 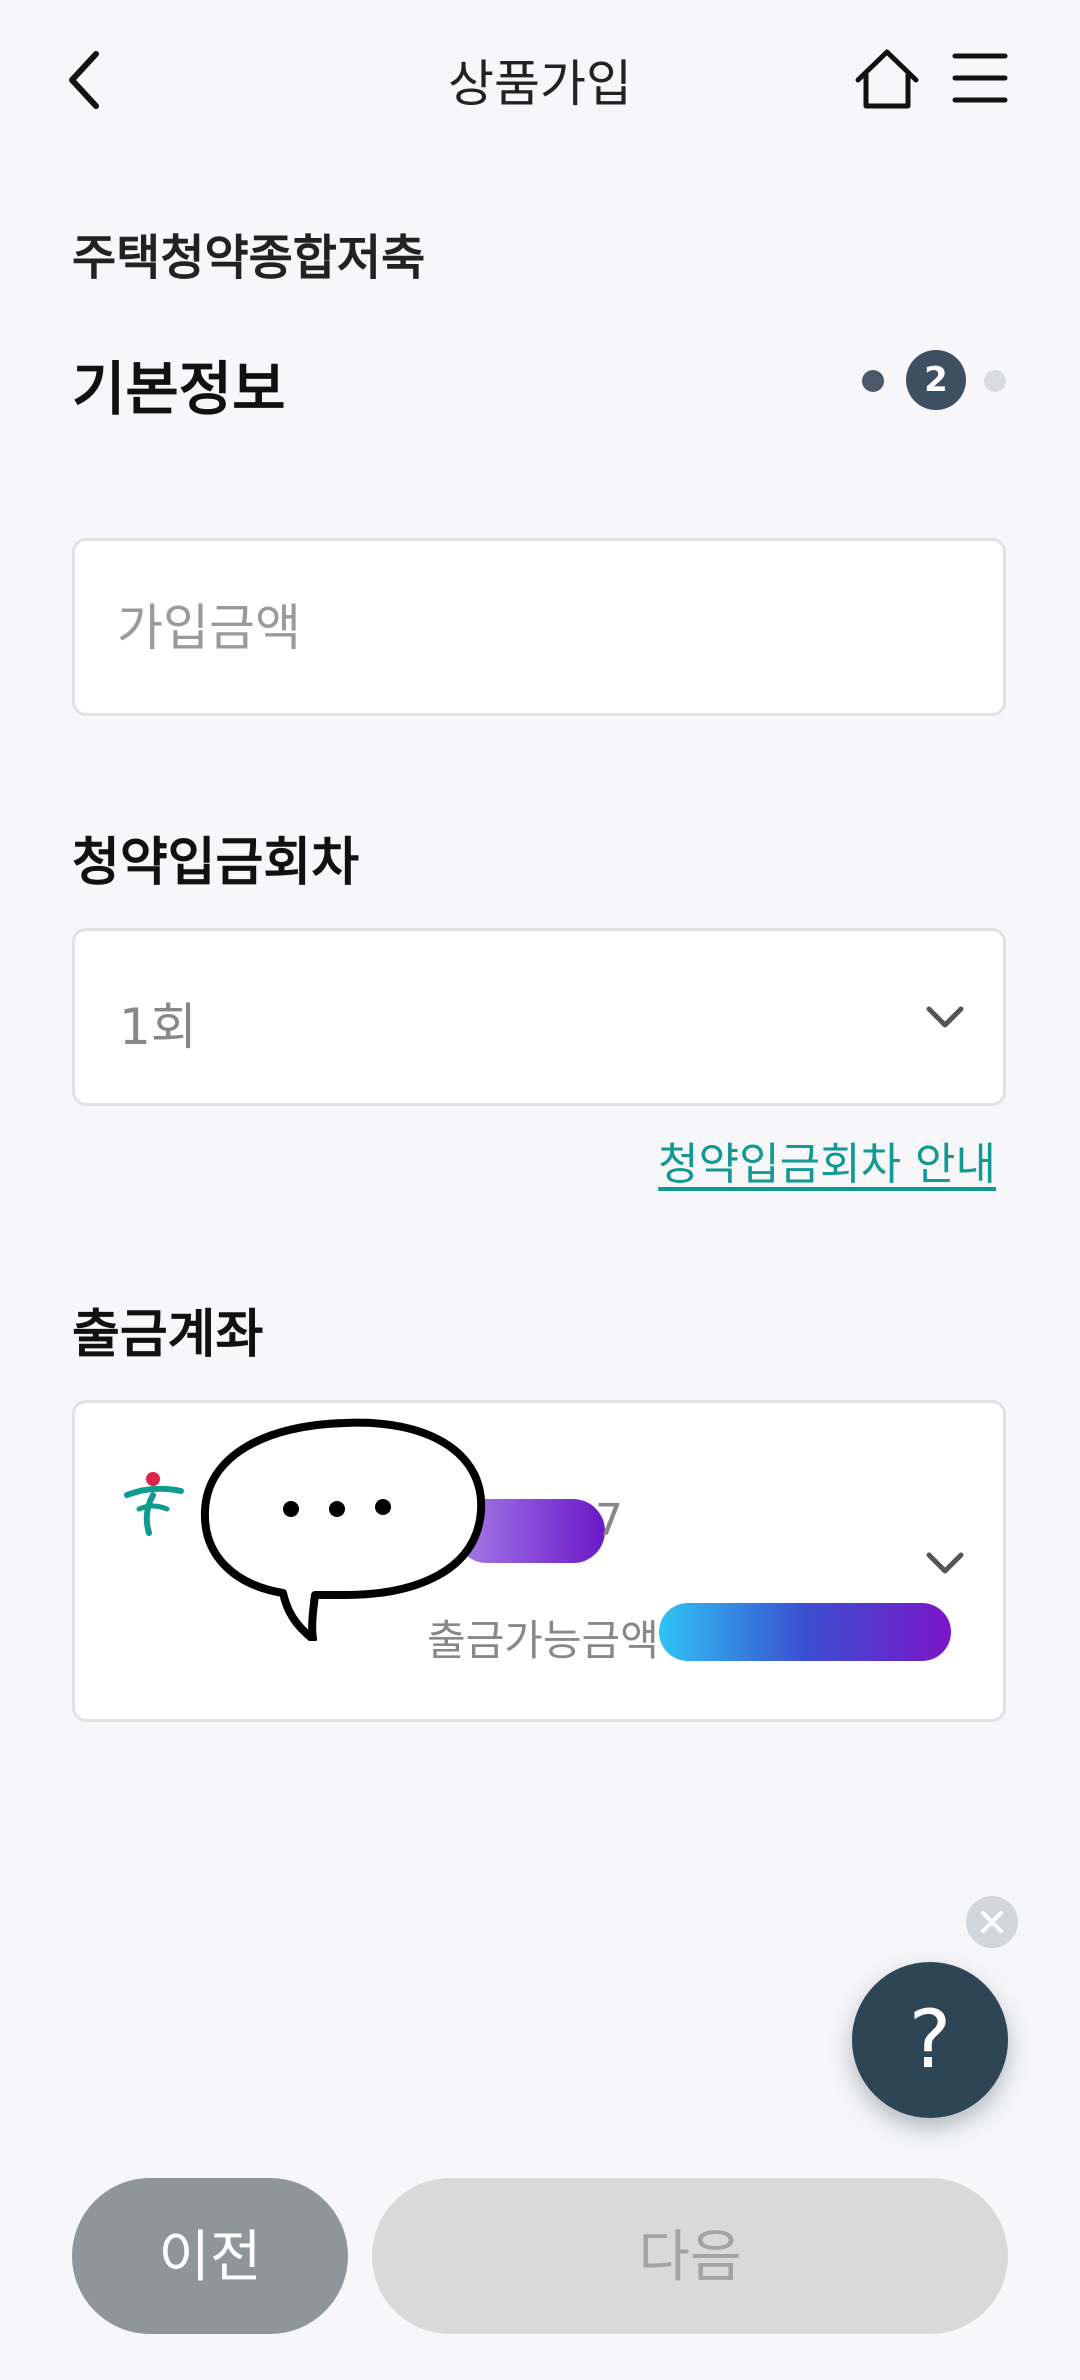 I want to click on withdrawal-account-label: 출금계좌, so click(x=168, y=1335).